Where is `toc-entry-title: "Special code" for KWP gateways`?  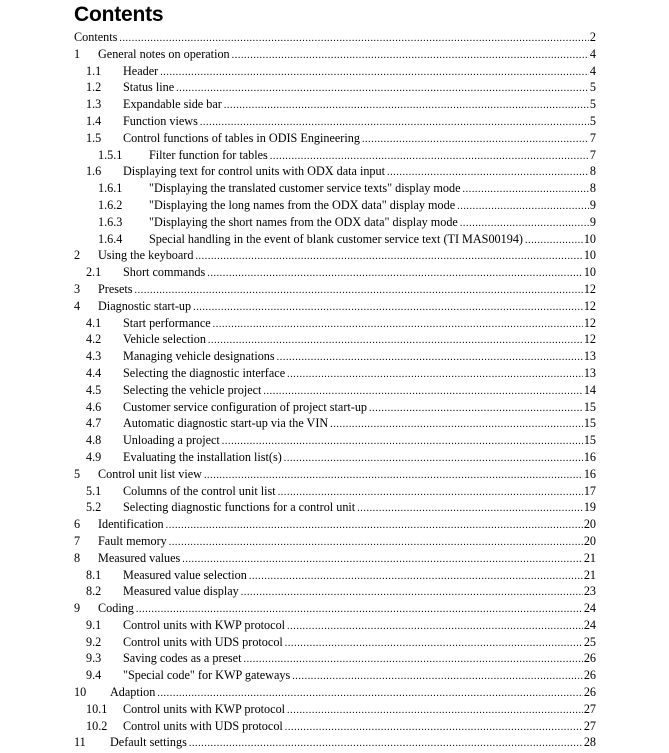
toc-entry-title: "Special code" for KWP gateways is located at coordinates (207, 676).